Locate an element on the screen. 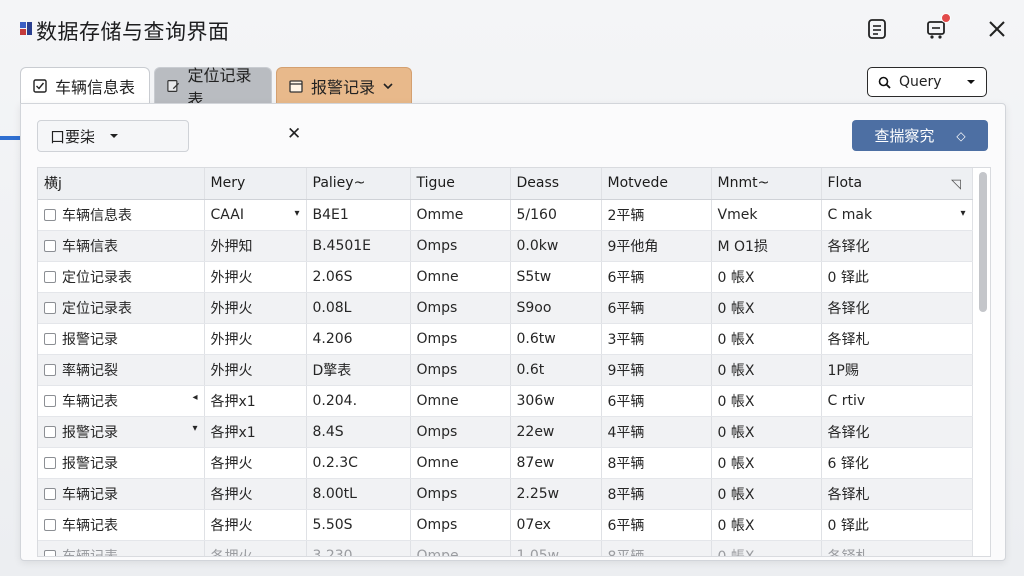 The height and width of the screenshot is (576, 1024). tab-location-records: 定位记录表 is located at coordinates (213, 87).